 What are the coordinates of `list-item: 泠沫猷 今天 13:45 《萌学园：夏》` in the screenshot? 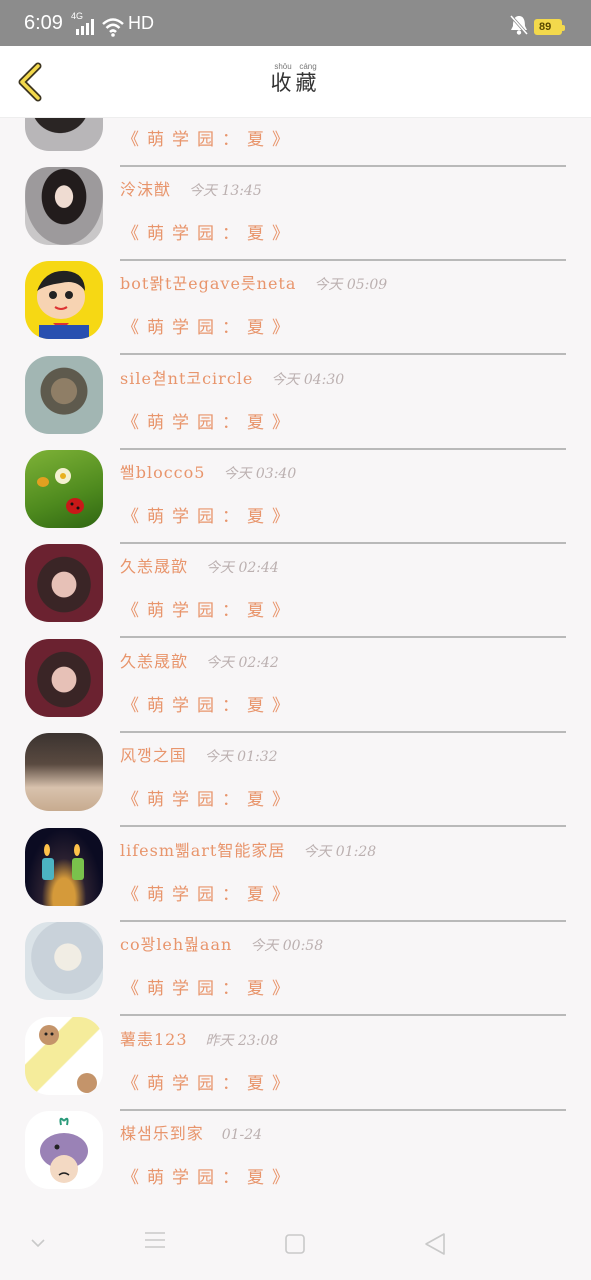 It's located at (295, 208).